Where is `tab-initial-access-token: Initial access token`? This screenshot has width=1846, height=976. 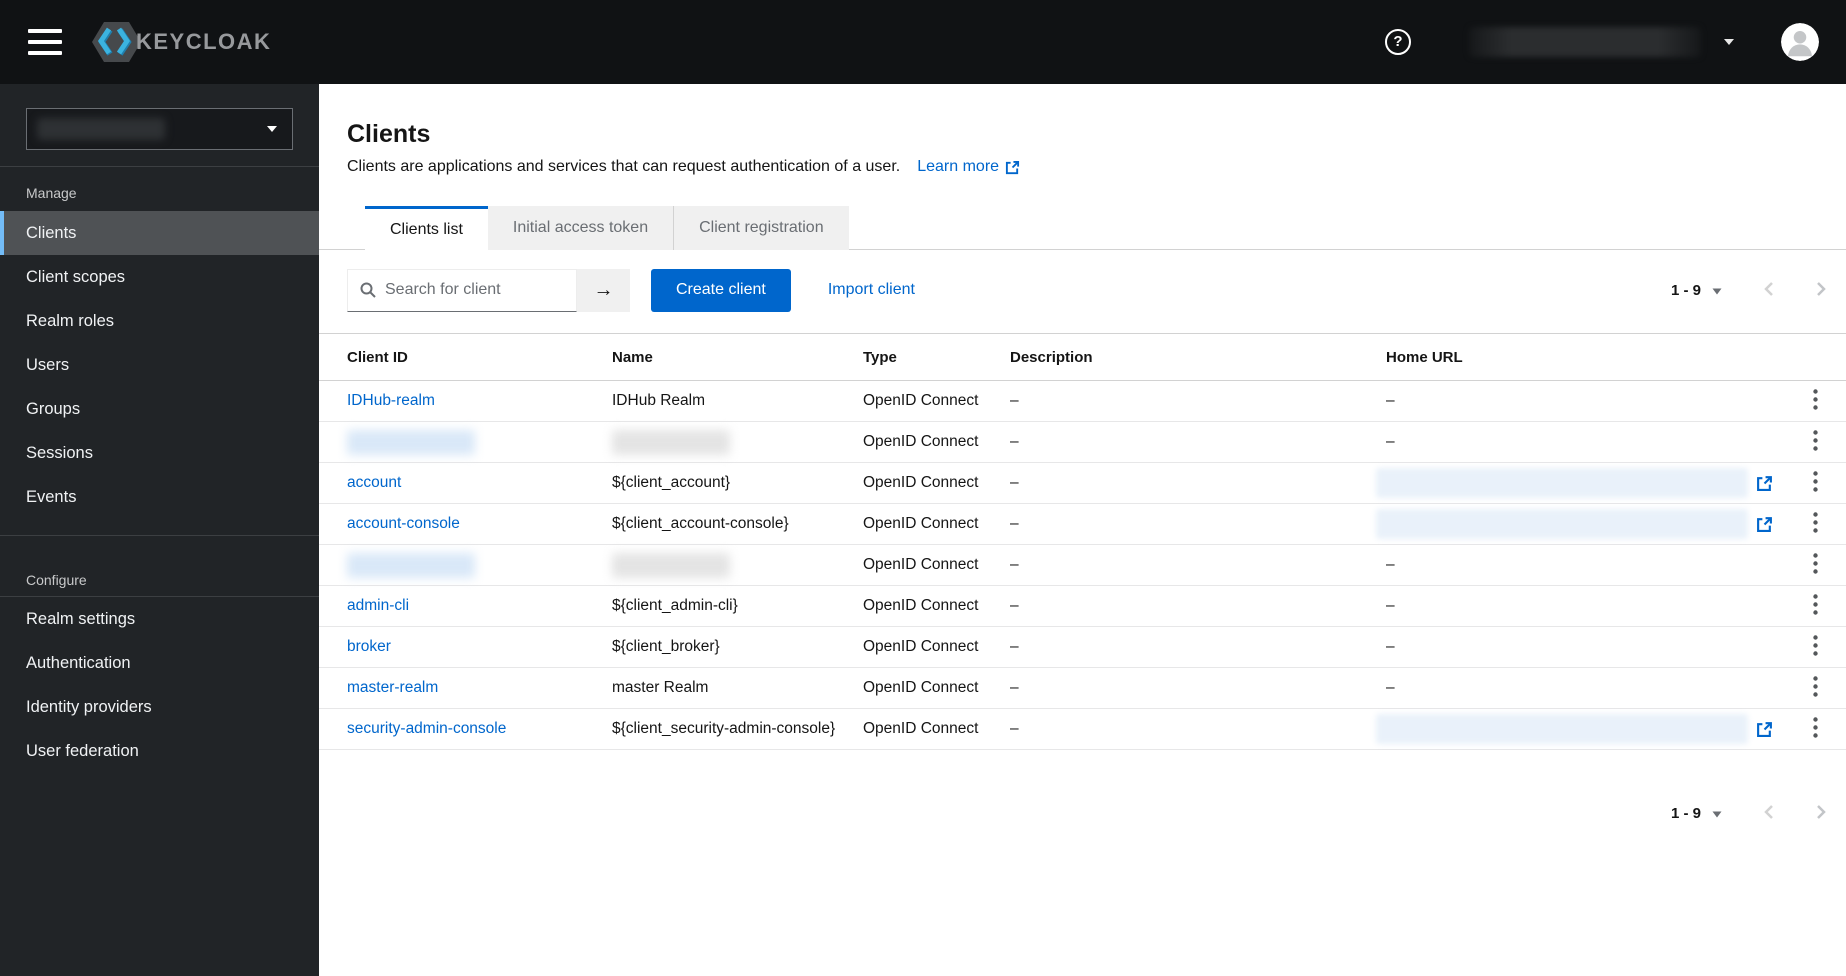 tab-initial-access-token: Initial access token is located at coordinates (580, 228).